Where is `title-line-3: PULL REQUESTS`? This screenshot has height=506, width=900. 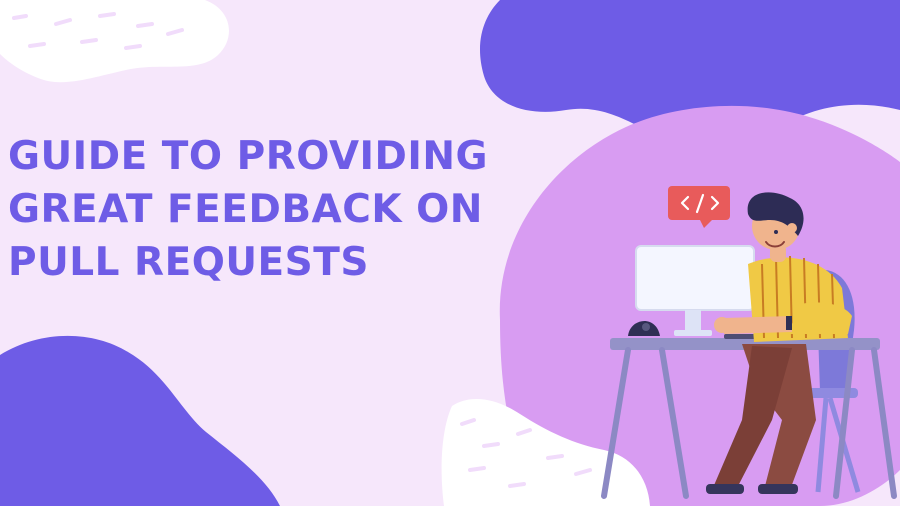 title-line-3: PULL REQUESTS is located at coordinates (188, 262).